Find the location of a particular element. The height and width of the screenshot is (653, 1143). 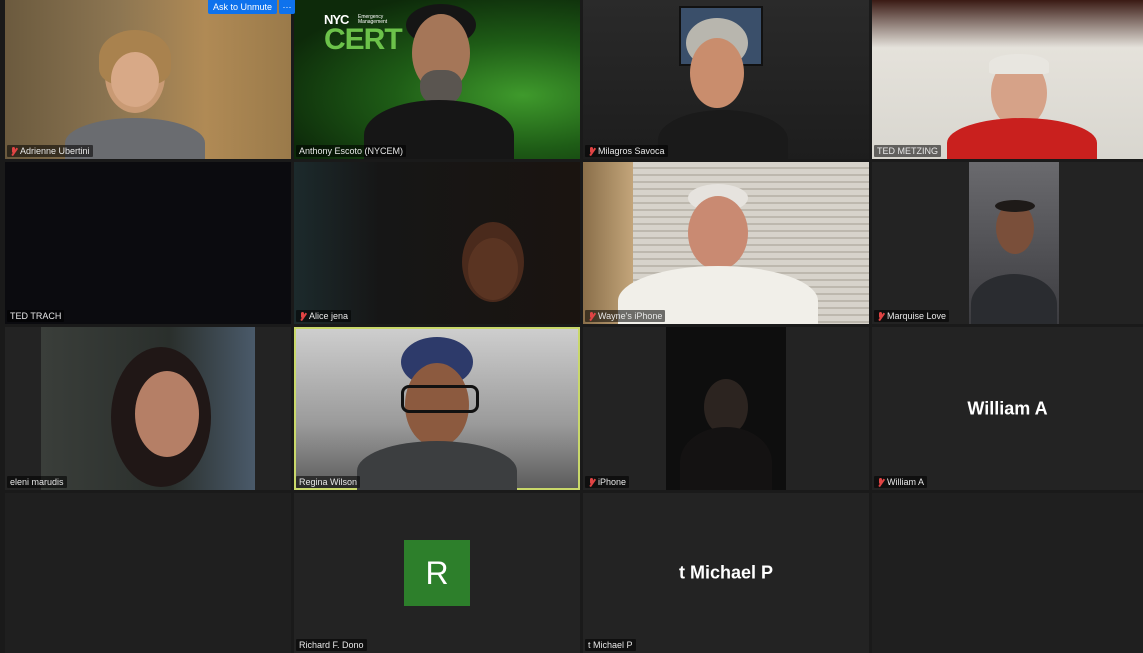

participant-tile-richard: R Richard F. Dono is located at coordinates (437, 573).